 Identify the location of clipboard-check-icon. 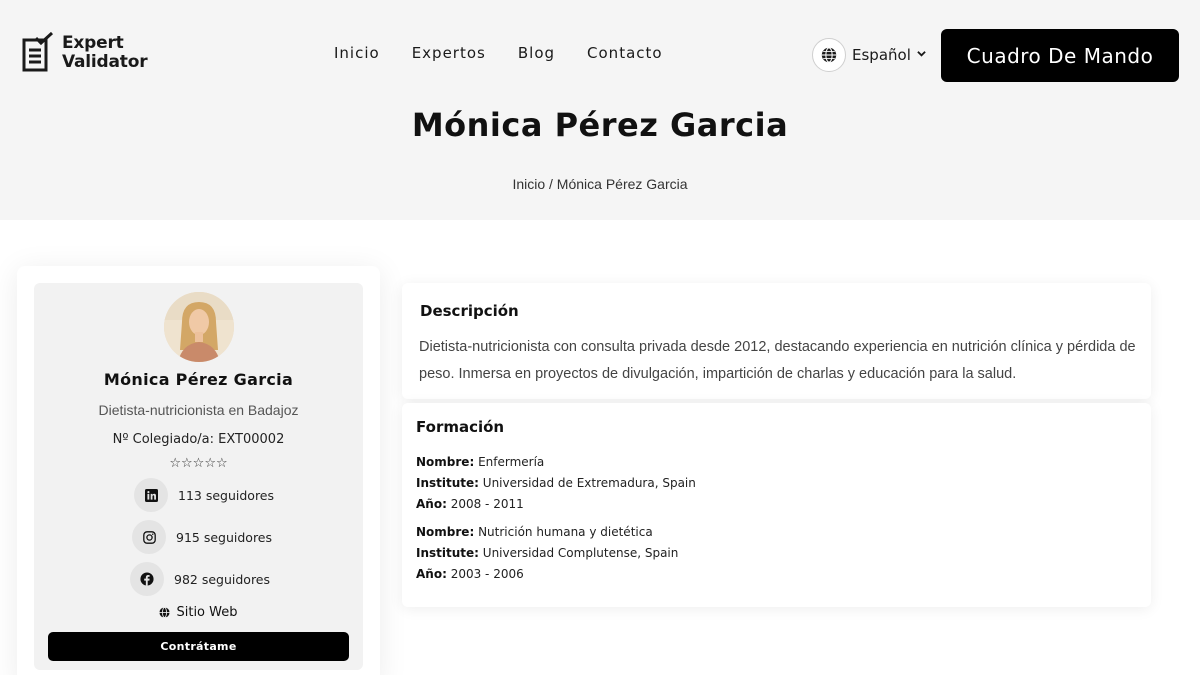
(38, 52).